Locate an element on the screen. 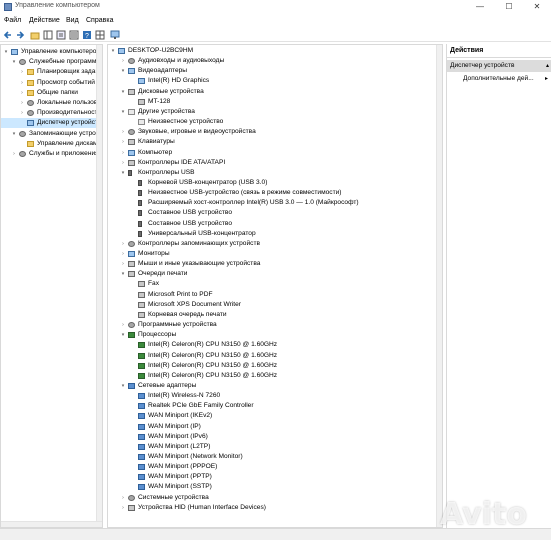 Image resolution: width=551 pixels, height=540 pixels. device_tree-row: ▾ Дисковые устройства is located at coordinates (275, 92).